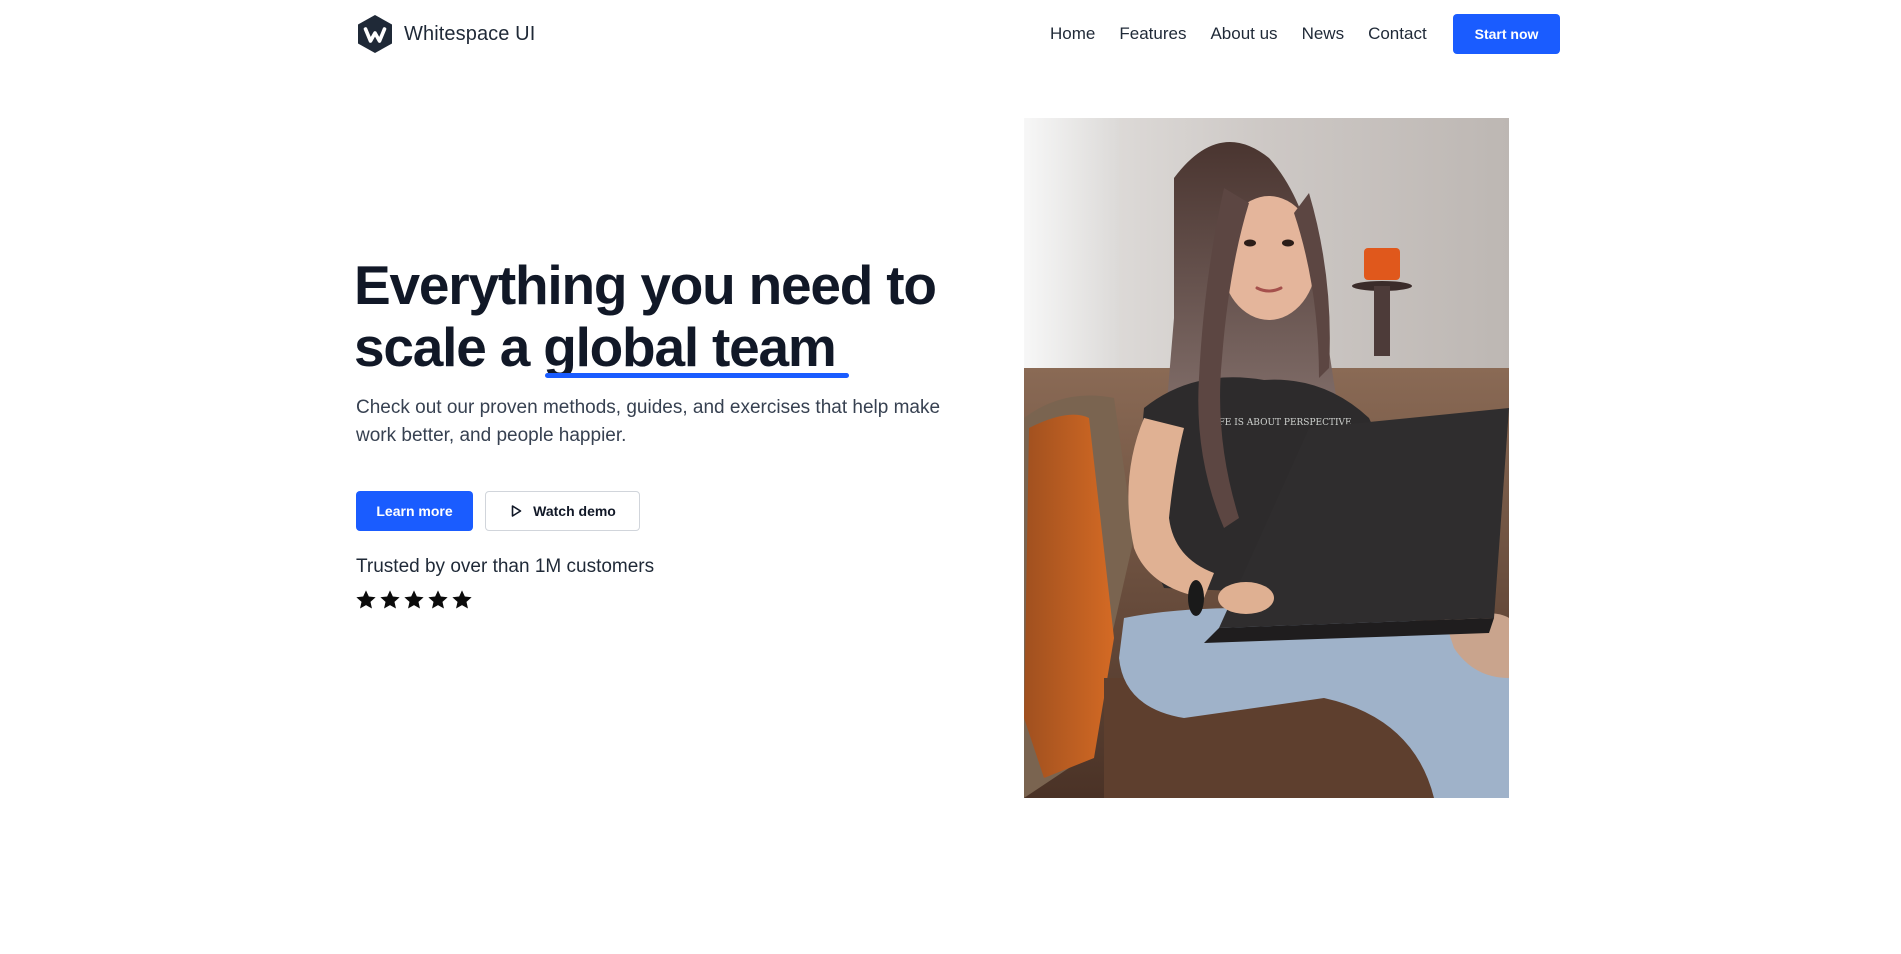  Describe the element at coordinates (645, 285) in the screenshot. I see `hero-title-line-1: Everything you need to` at that location.